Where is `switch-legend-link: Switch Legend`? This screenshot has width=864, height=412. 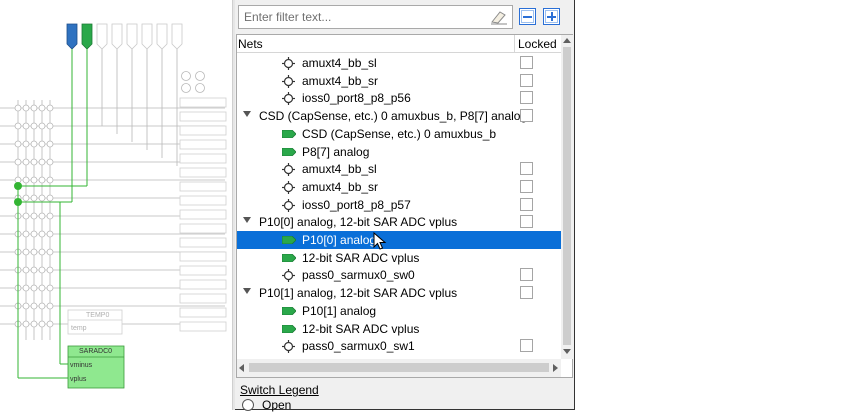 switch-legend-link: Switch Legend is located at coordinates (279, 390).